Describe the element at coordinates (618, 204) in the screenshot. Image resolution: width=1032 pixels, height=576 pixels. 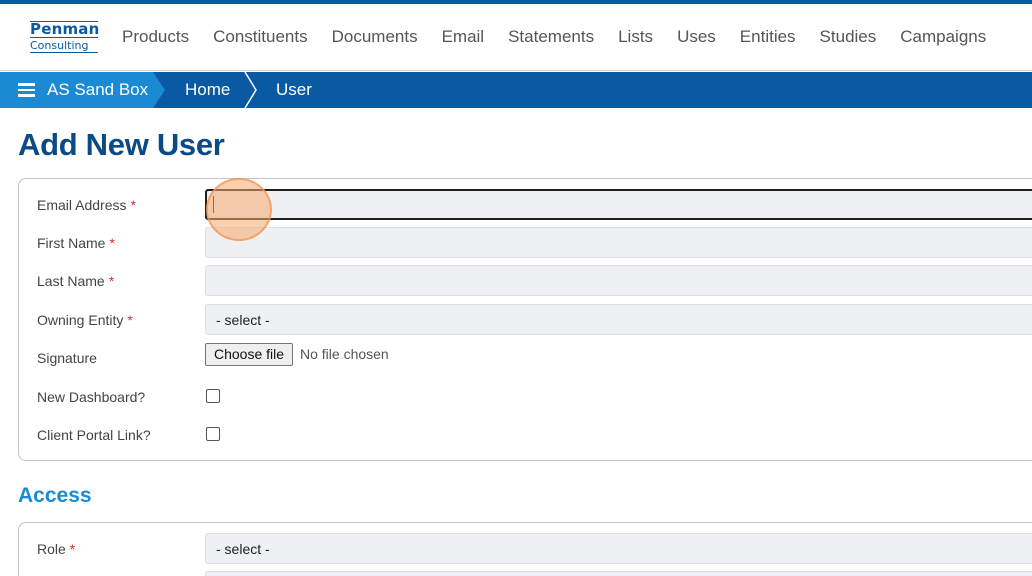
I see `email-field` at that location.